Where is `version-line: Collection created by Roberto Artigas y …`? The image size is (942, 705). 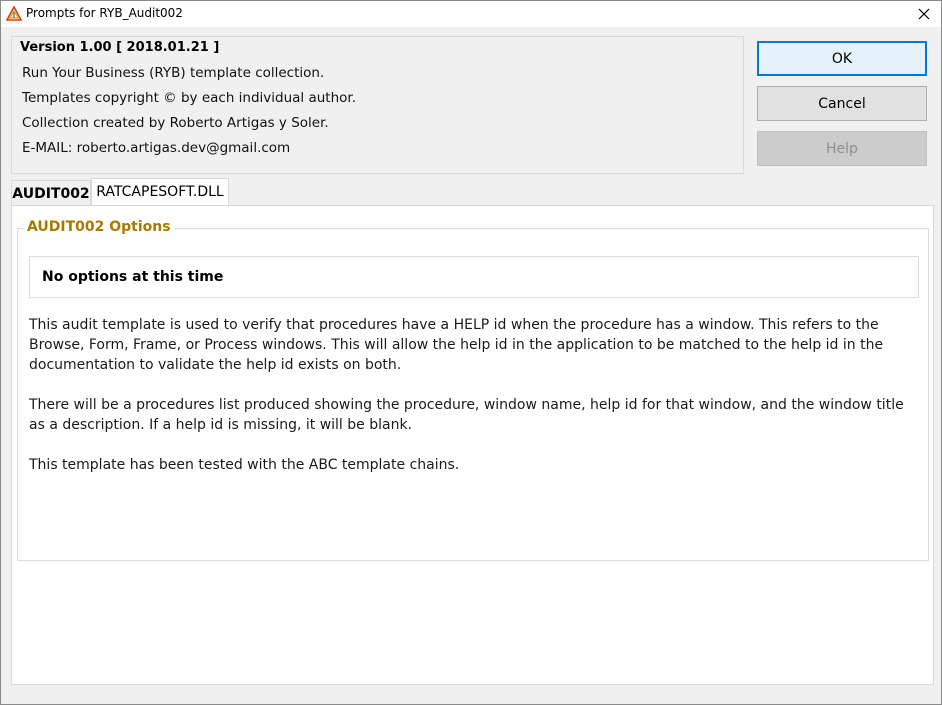 version-line: Collection created by Roberto Artigas y … is located at coordinates (175, 123).